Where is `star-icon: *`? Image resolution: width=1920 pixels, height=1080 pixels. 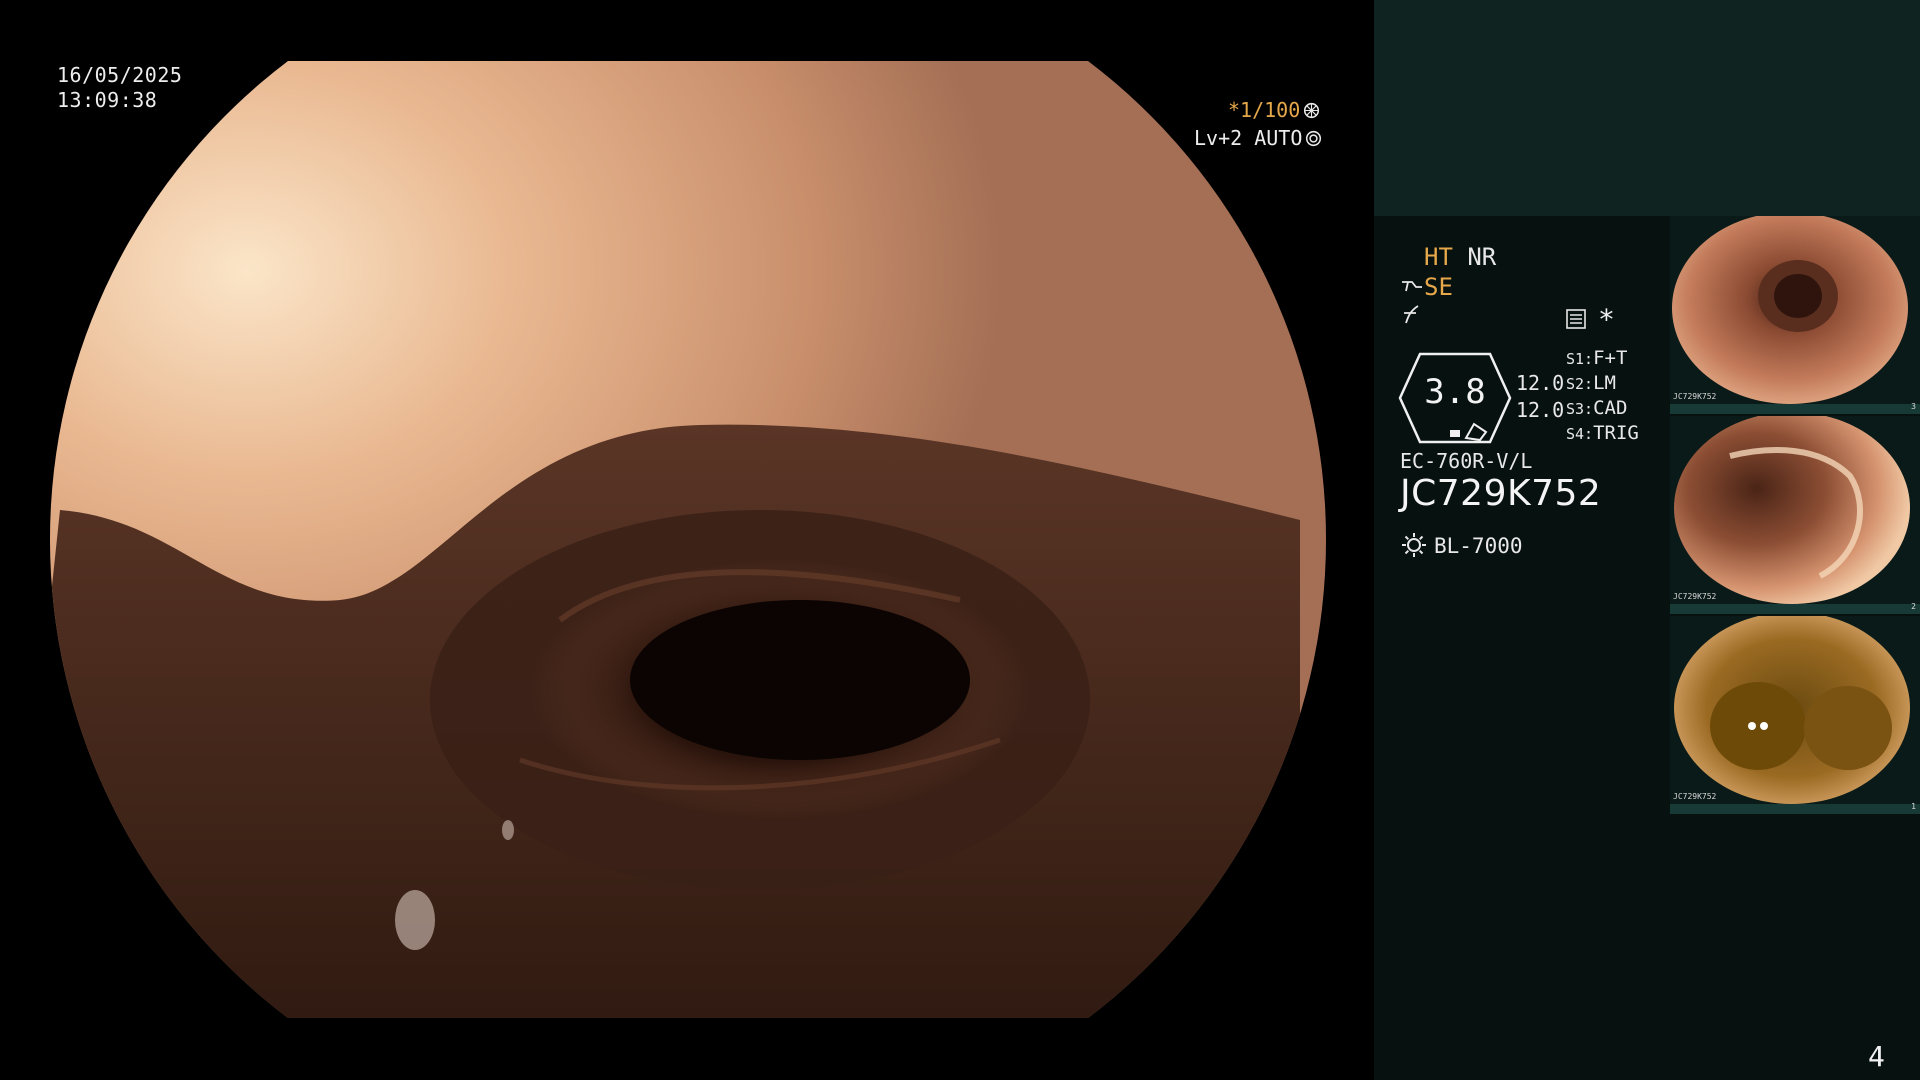
star-icon: * is located at coordinates (1606, 319).